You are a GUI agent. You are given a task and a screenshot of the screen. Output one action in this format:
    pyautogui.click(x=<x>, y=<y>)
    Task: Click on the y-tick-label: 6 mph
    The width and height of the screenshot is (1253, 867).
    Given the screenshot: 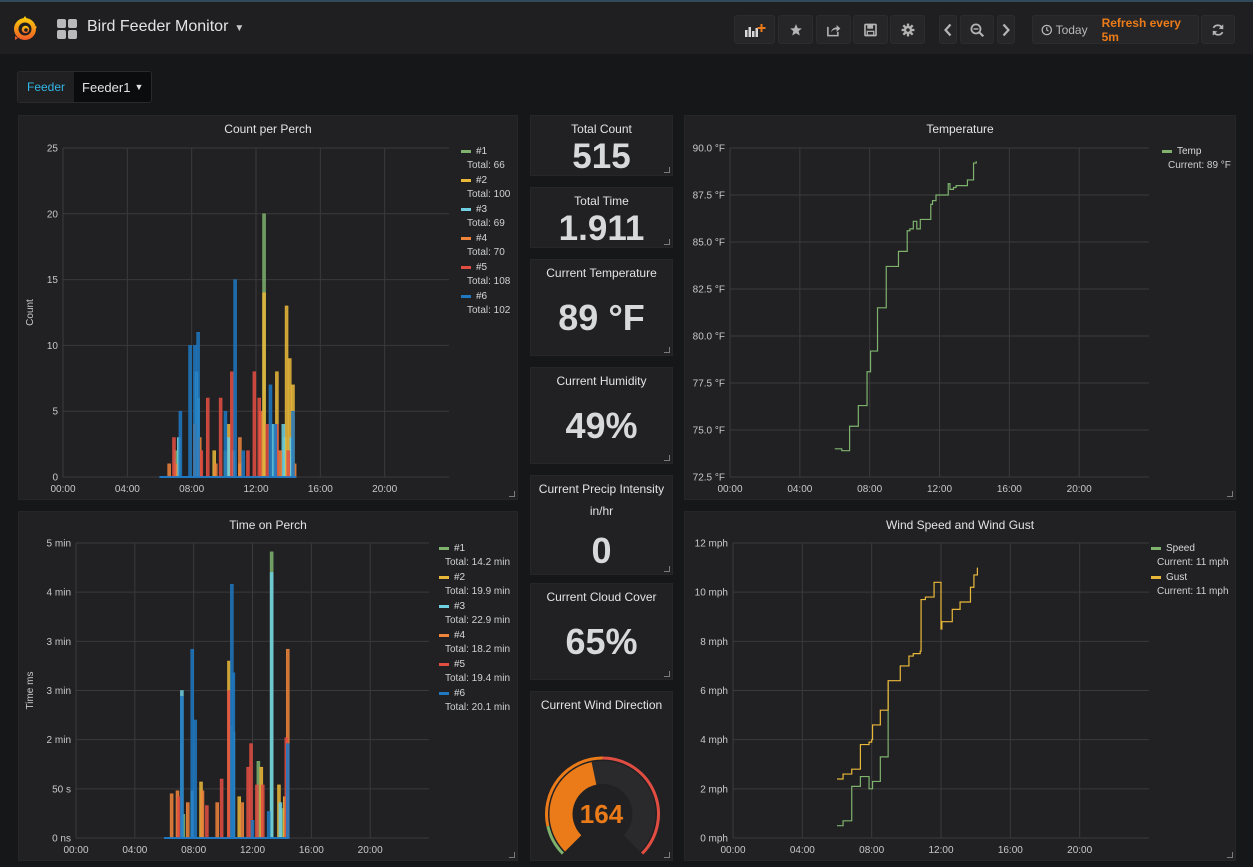 What is the action you would take?
    pyautogui.click(x=714, y=691)
    